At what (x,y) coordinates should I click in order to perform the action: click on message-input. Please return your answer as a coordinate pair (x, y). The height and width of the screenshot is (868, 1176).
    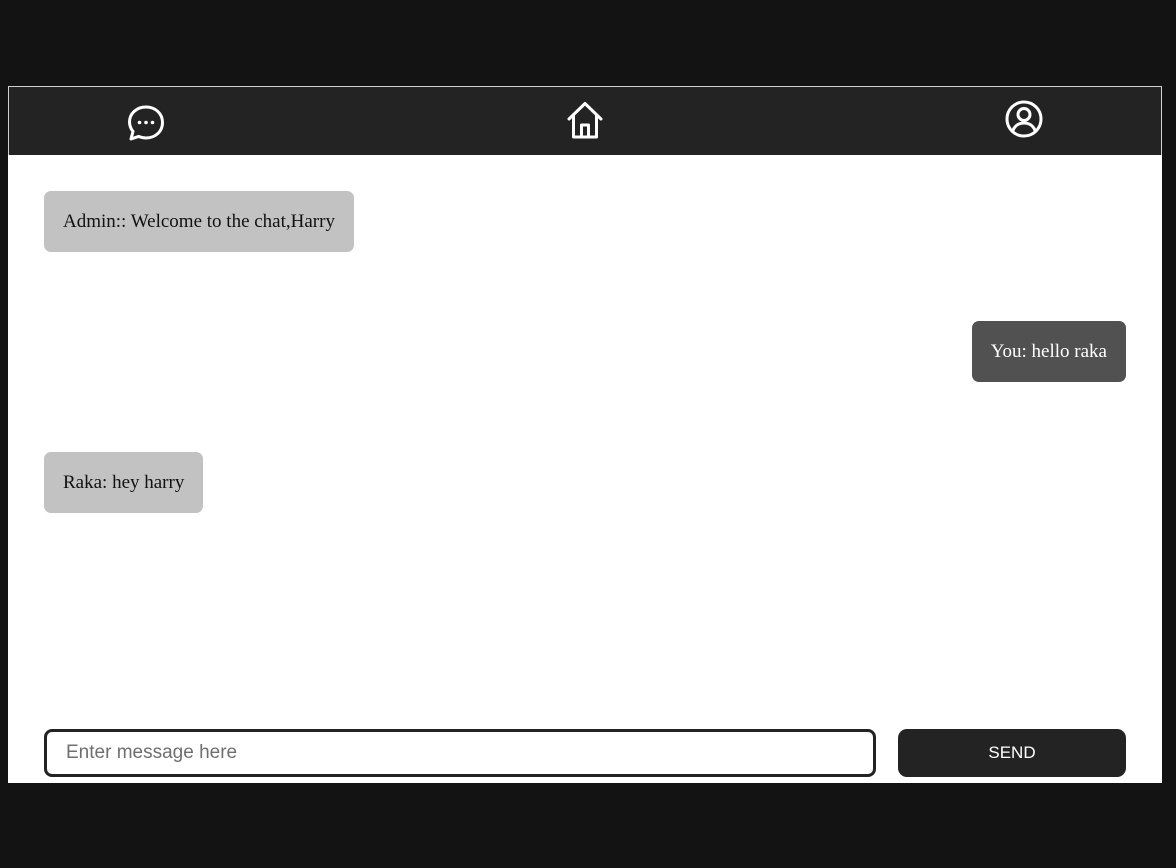
    Looking at the image, I should click on (460, 753).